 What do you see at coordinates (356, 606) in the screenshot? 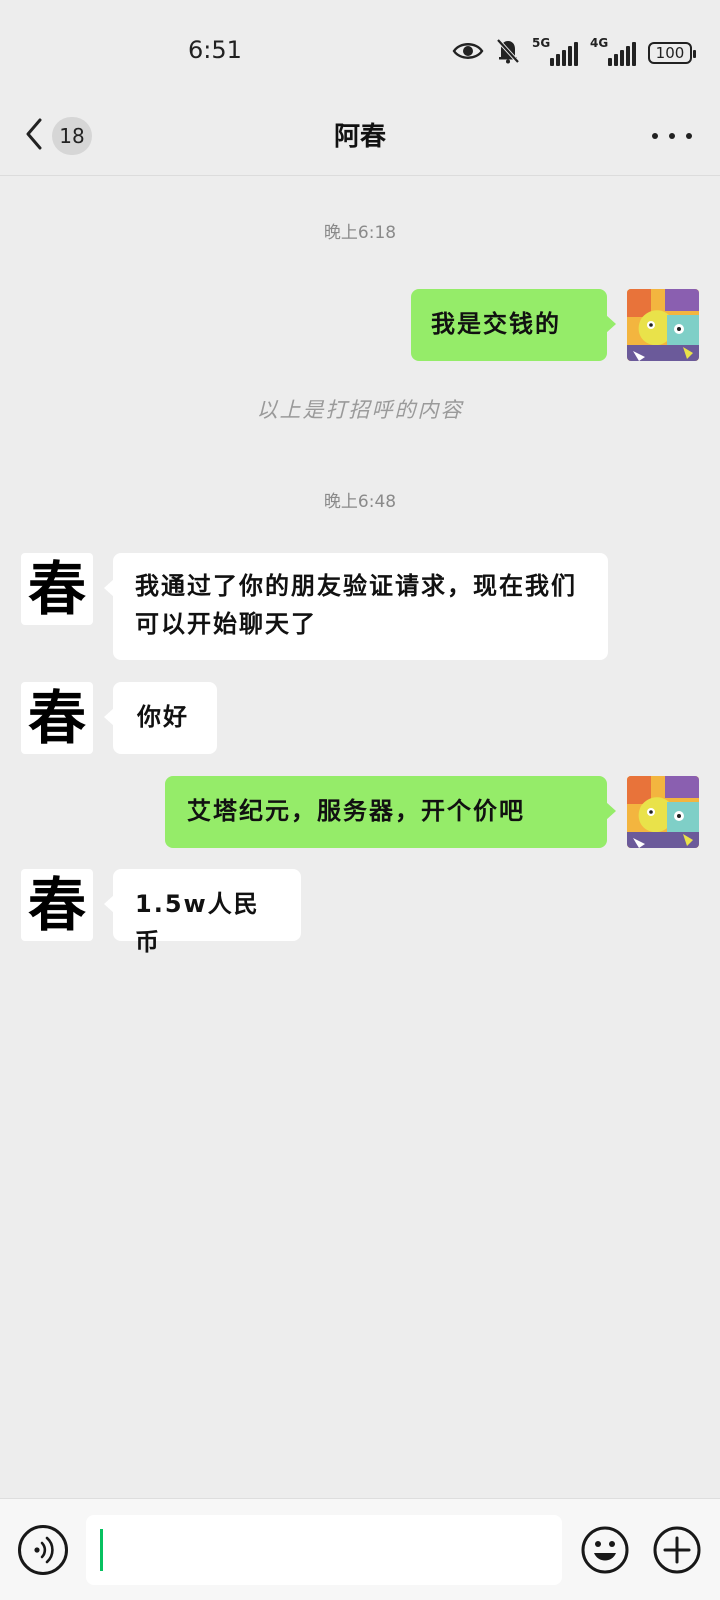
I see `message-bubble-contact: 我通过了你的朋友验证请求，现在我们可以开始聊天了` at bounding box center [356, 606].